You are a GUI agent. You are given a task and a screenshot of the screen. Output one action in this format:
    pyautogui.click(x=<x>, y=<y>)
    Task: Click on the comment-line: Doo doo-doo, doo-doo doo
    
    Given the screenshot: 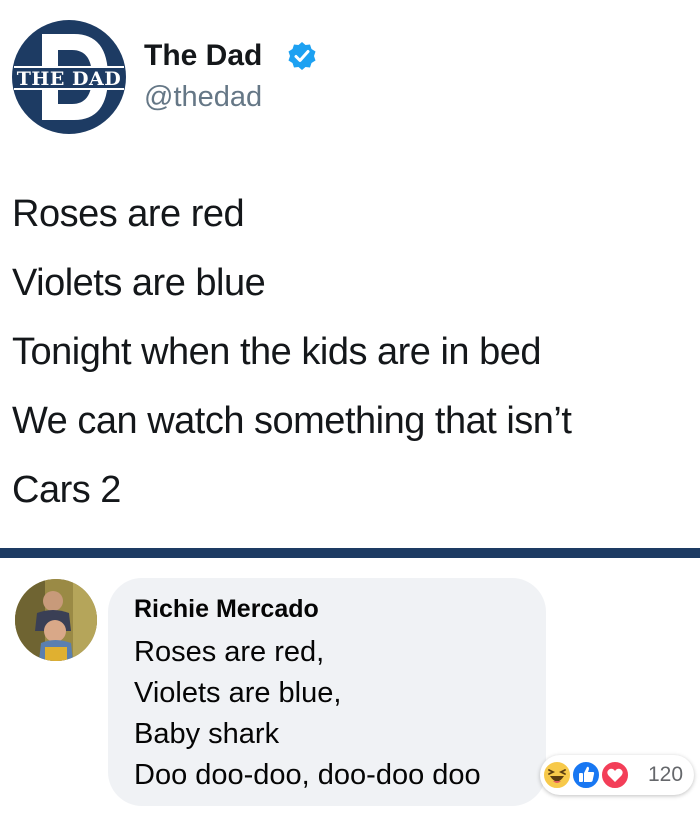 What is the action you would take?
    pyautogui.click(x=307, y=775)
    